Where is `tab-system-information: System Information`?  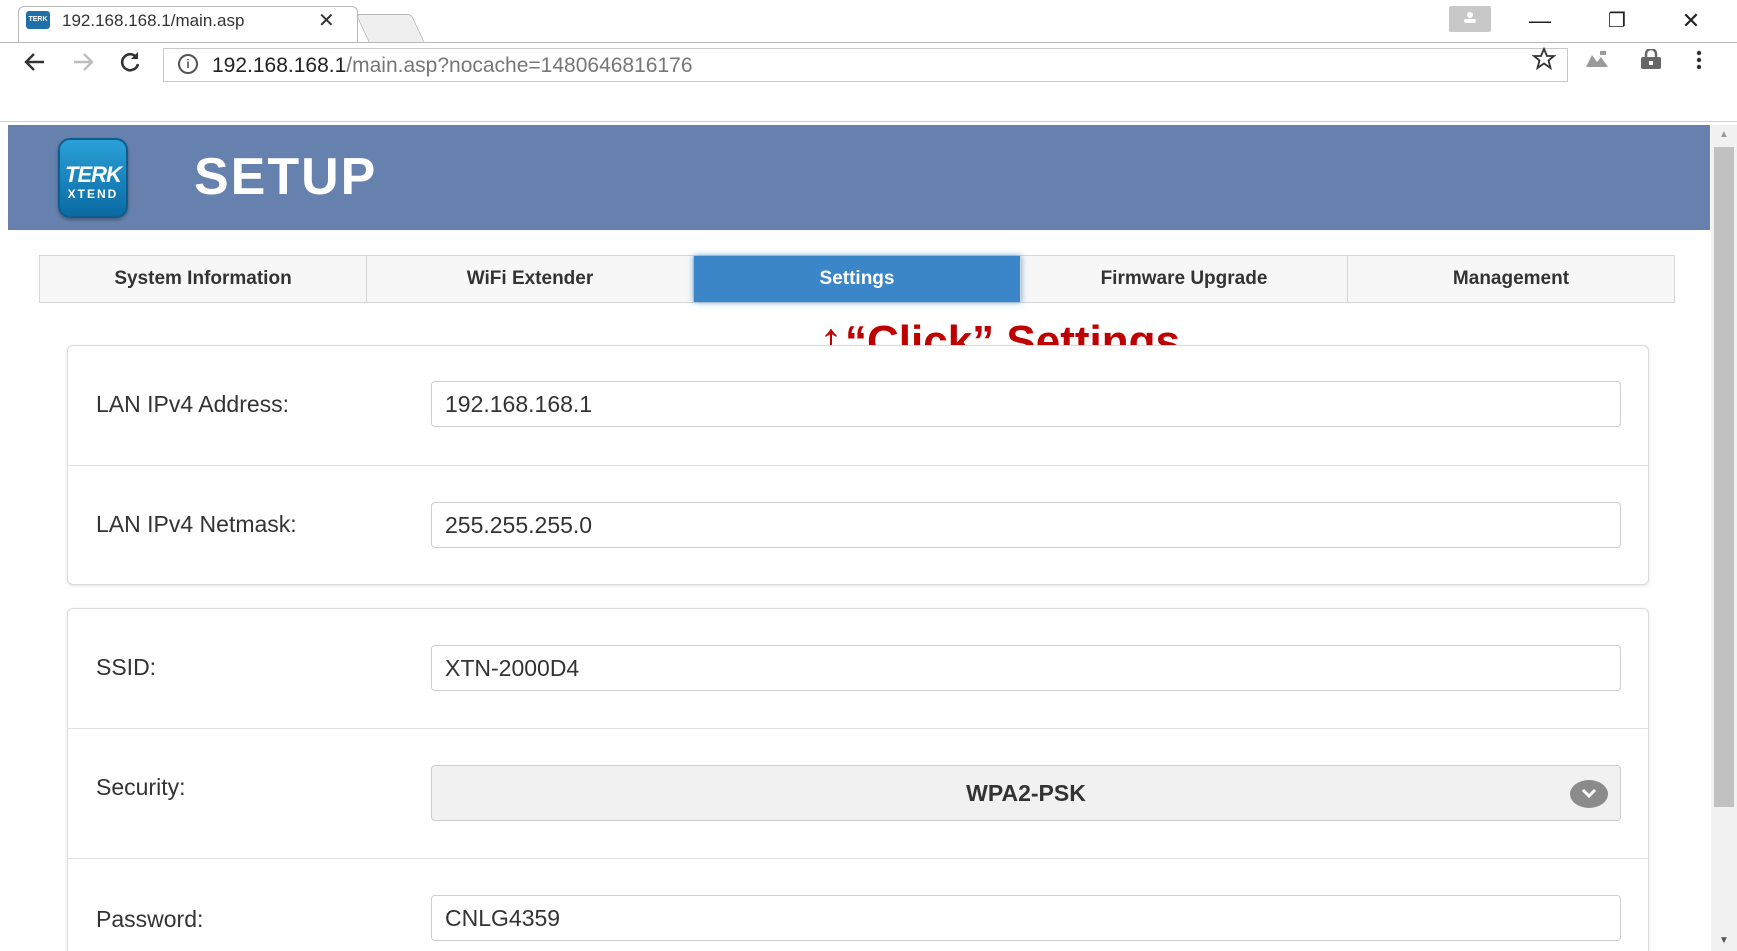 tab-system-information: System Information is located at coordinates (203, 279).